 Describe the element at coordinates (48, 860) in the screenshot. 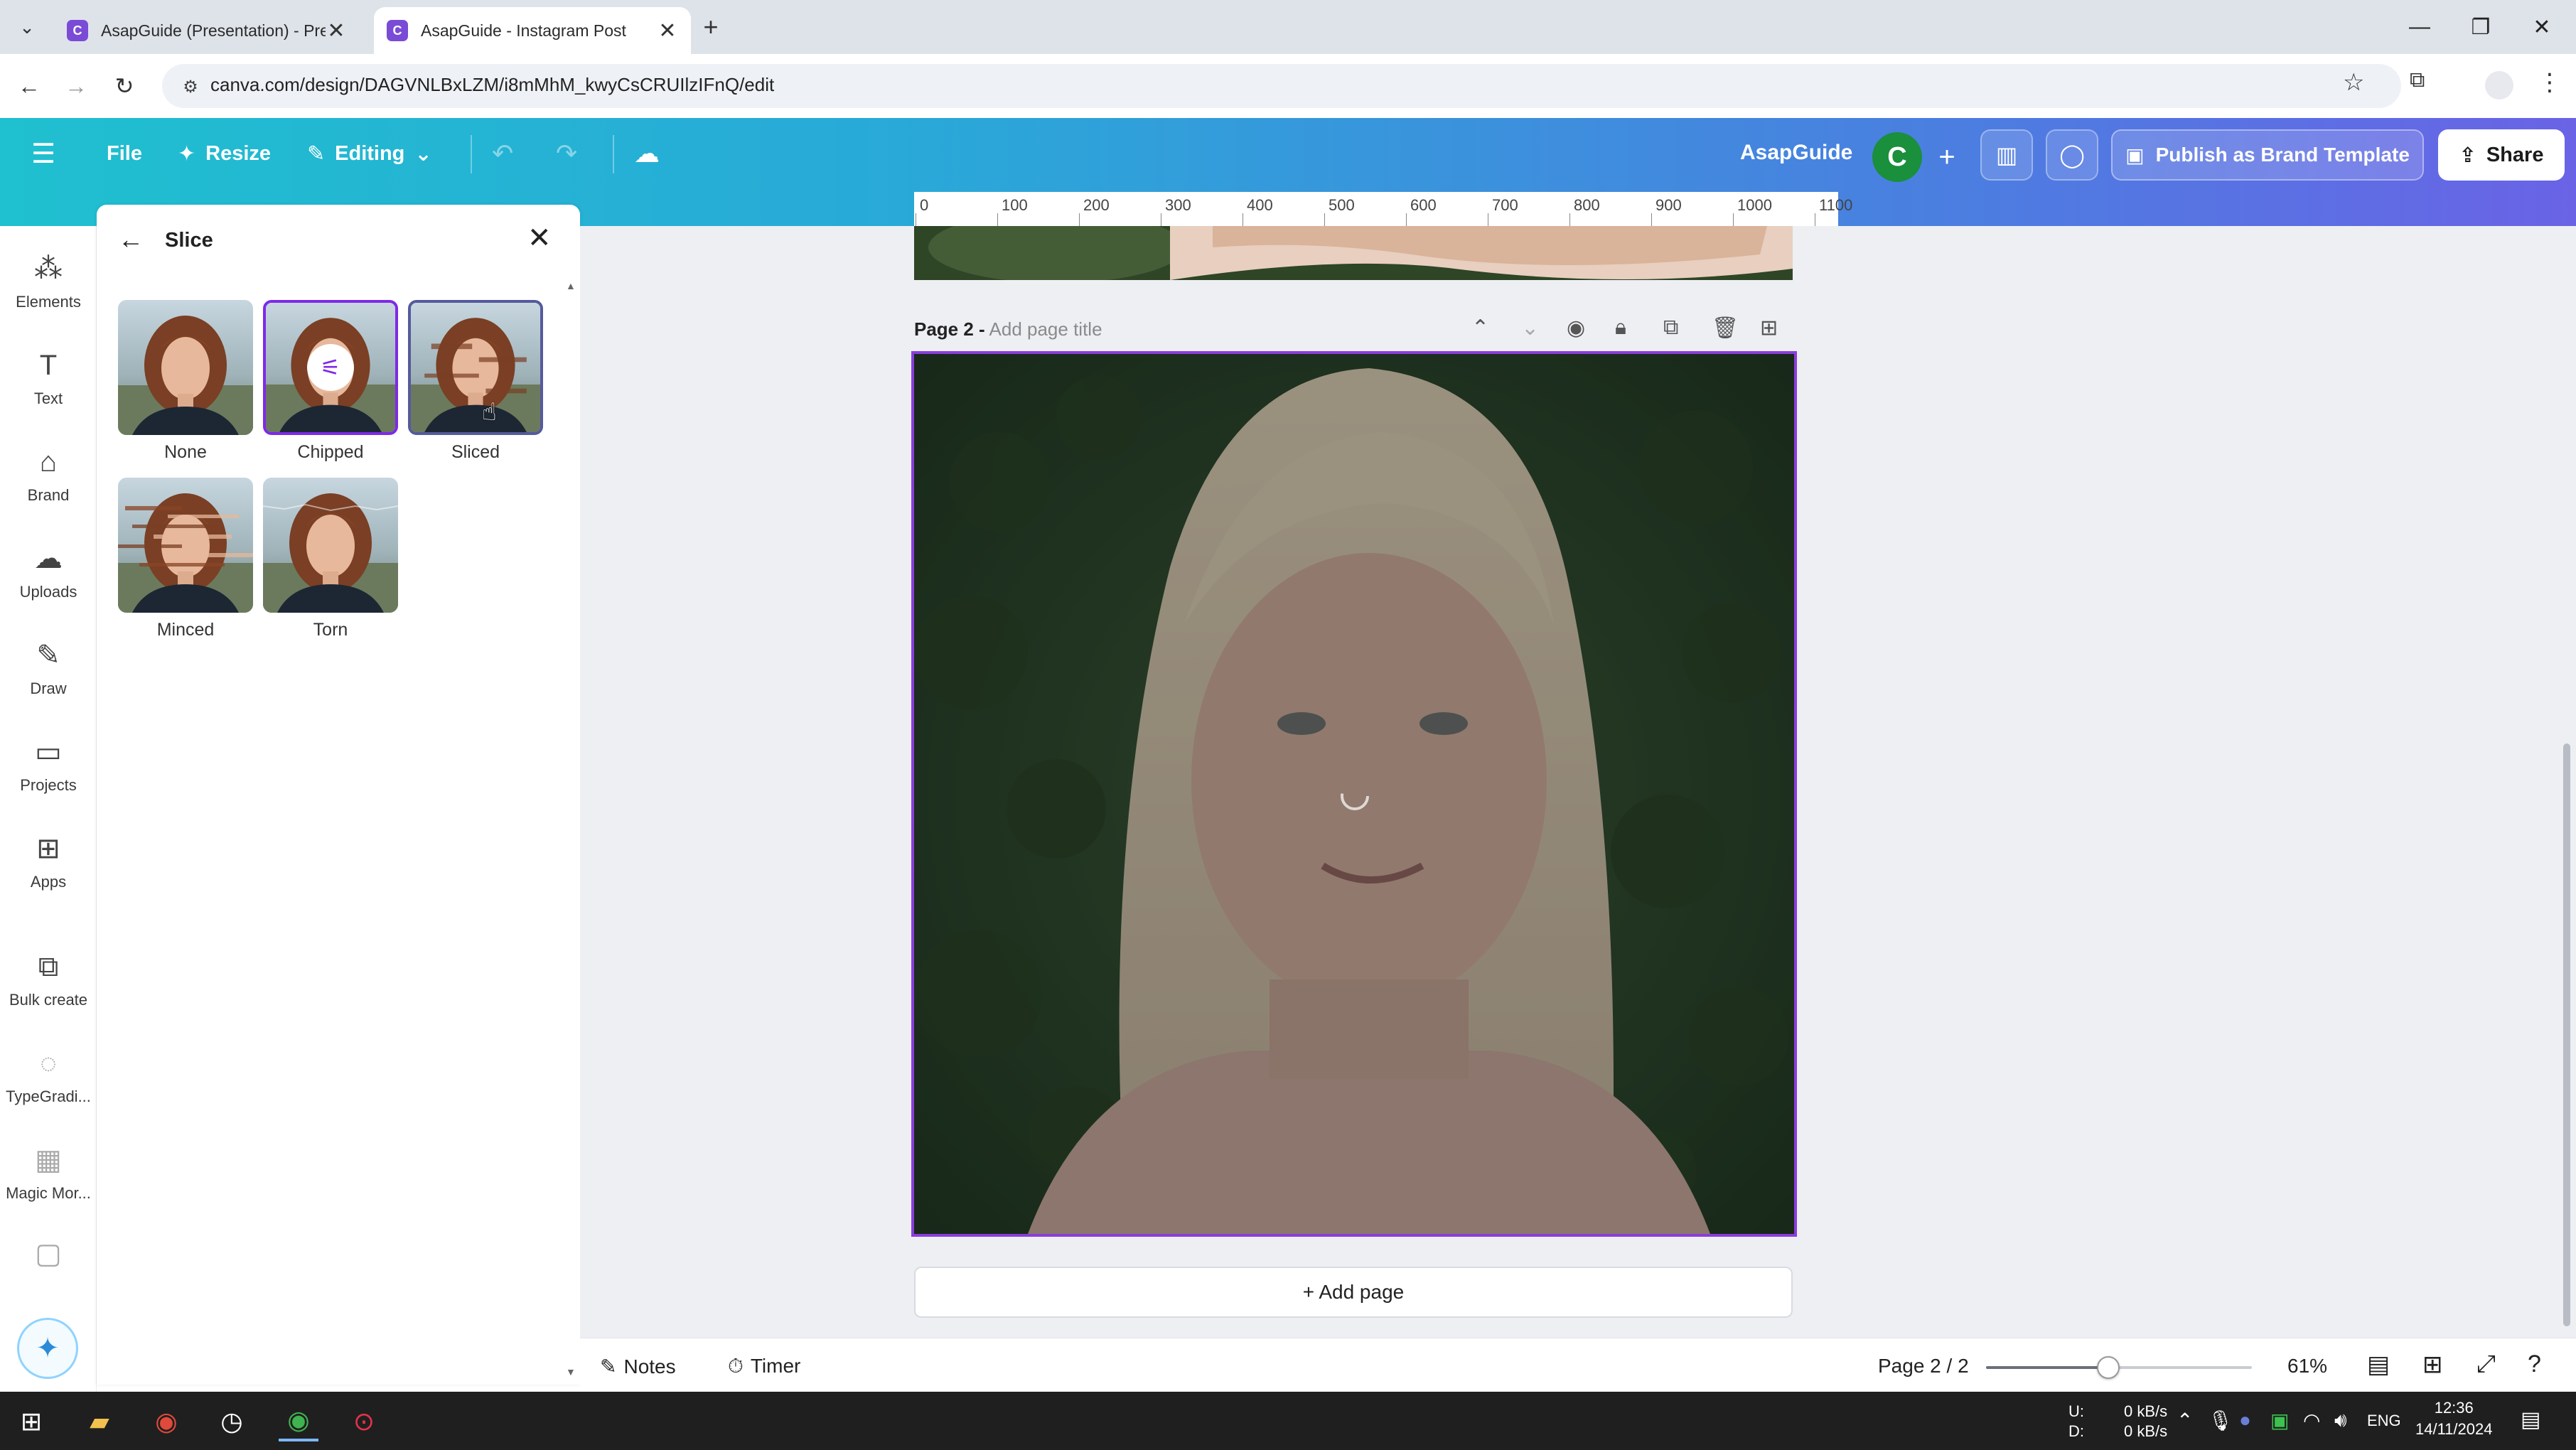

I see `rail-item-apps: ⊞ Apps` at that location.